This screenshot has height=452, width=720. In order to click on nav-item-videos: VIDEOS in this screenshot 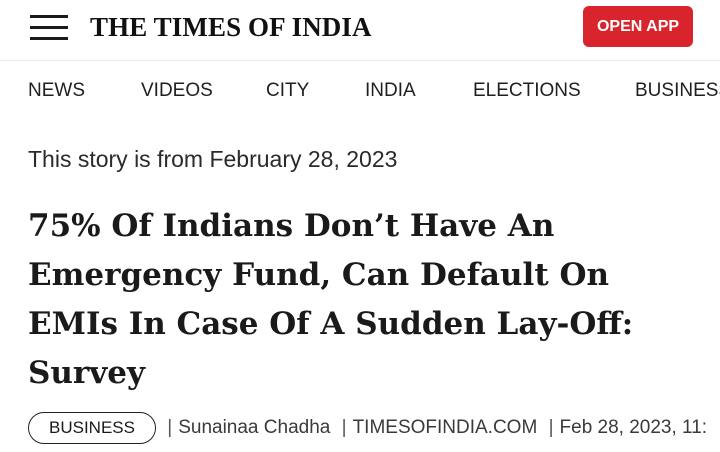, I will do `click(177, 91)`.